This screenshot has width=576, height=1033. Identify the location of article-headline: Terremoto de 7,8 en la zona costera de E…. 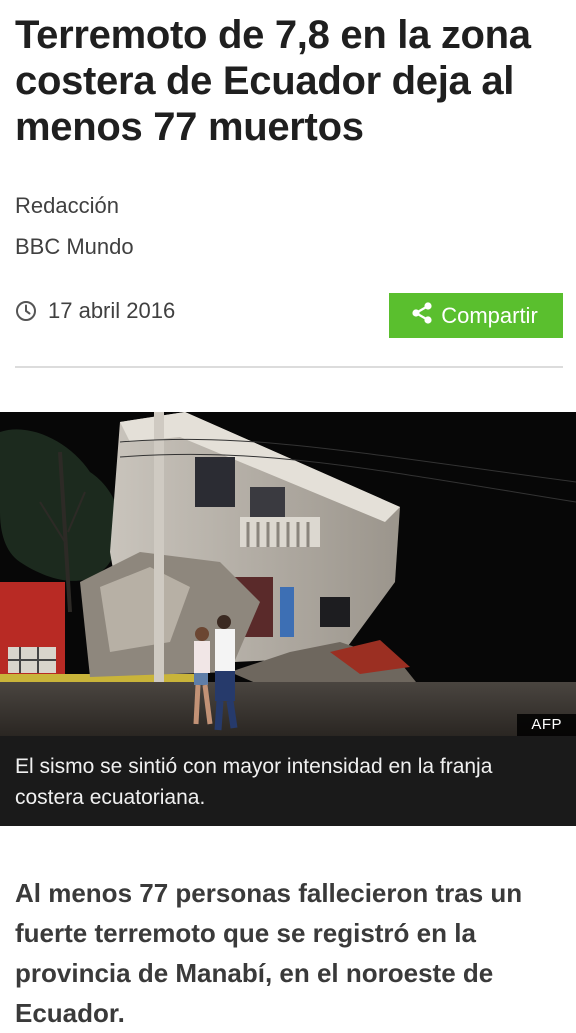
(273, 81).